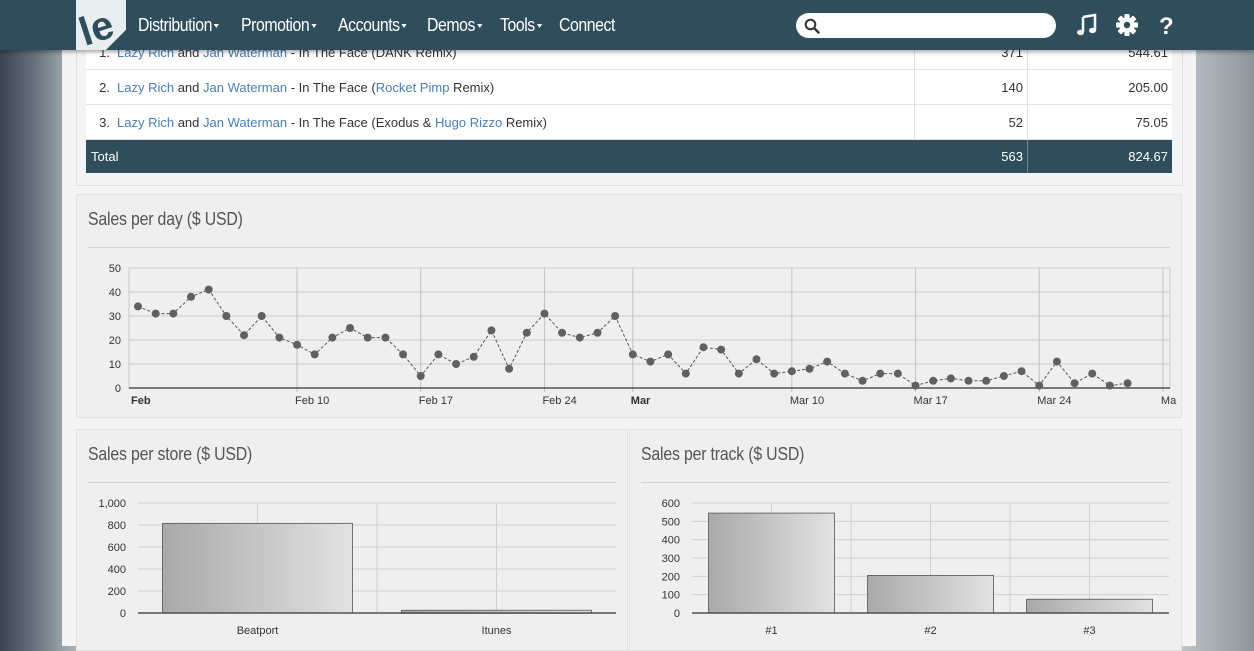  I want to click on x-tick-label: Mar 10, so click(807, 401).